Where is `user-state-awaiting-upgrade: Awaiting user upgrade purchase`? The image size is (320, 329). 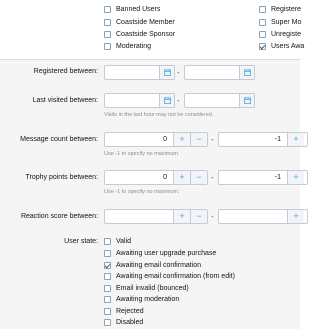 user-state-awaiting-upgrade: Awaiting user upgrade purchase is located at coordinates (160, 253).